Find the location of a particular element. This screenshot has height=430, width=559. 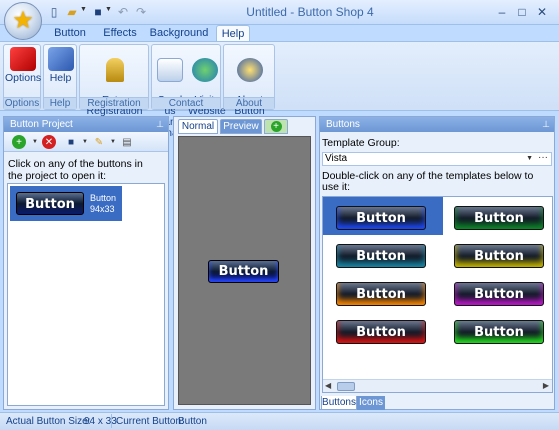

star-icon: ★ is located at coordinates (23, 20).